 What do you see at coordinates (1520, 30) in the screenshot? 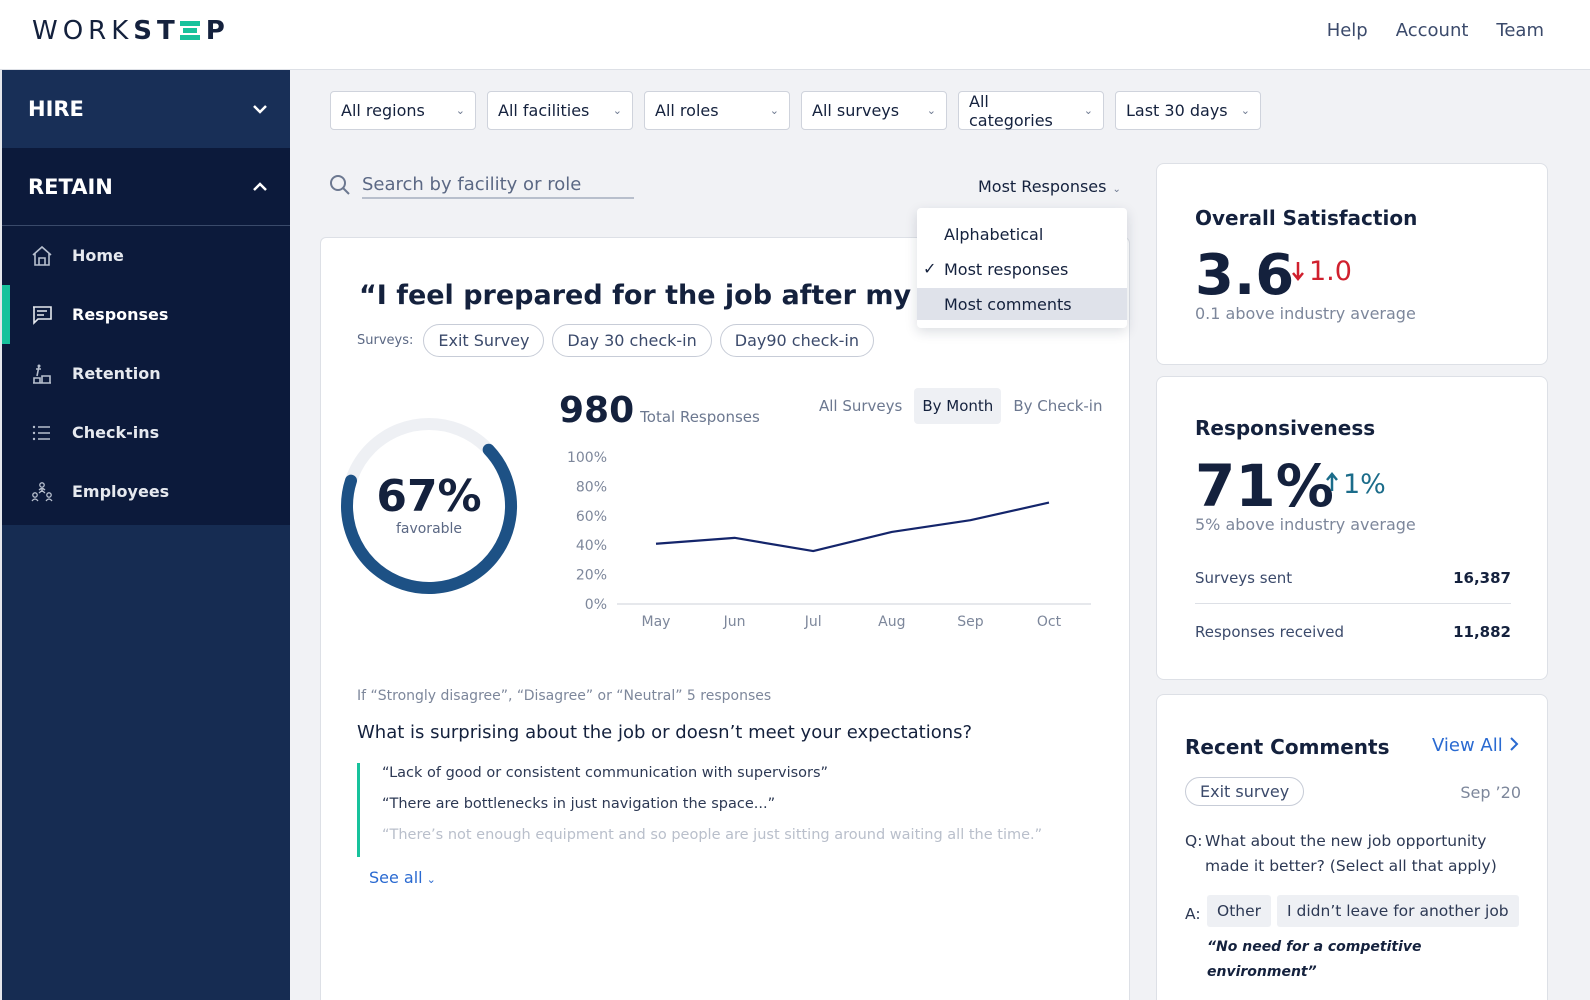
I see `team-link: Team` at bounding box center [1520, 30].